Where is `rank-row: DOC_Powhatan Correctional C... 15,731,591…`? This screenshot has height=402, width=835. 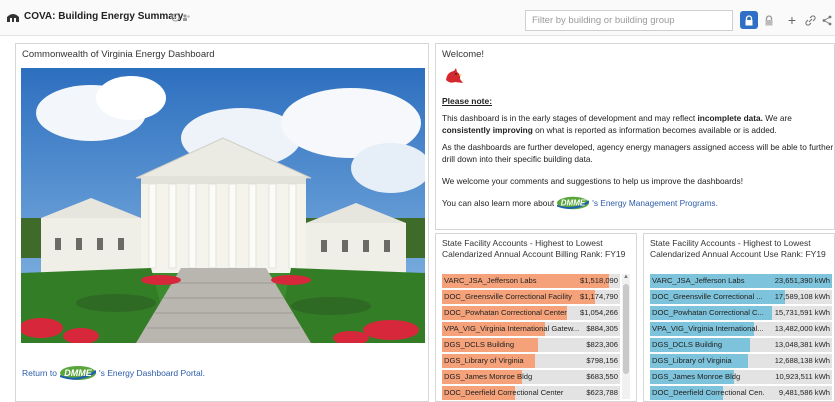
rank-row: DOC_Powhatan Correctional C... 15,731,591… is located at coordinates (741, 314).